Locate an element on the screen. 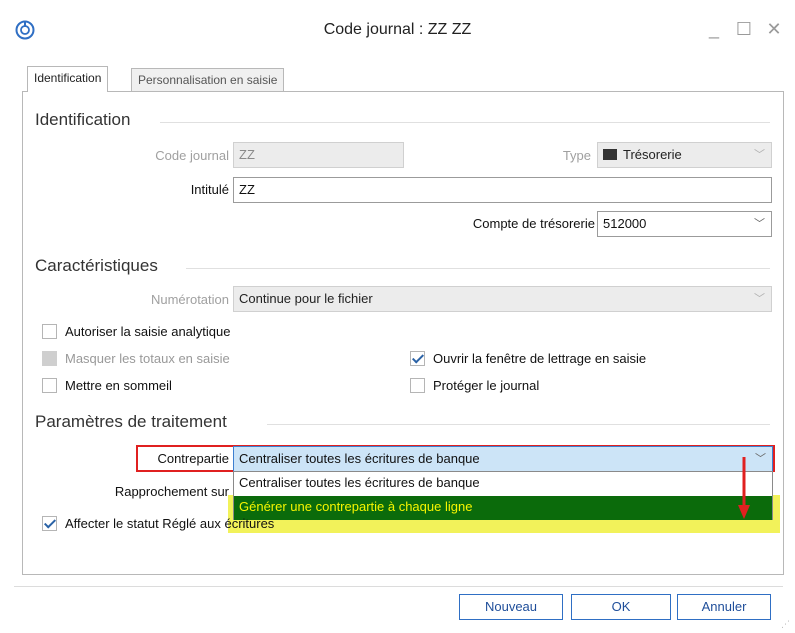 The height and width of the screenshot is (633, 795). footer-divider is located at coordinates (398, 586).